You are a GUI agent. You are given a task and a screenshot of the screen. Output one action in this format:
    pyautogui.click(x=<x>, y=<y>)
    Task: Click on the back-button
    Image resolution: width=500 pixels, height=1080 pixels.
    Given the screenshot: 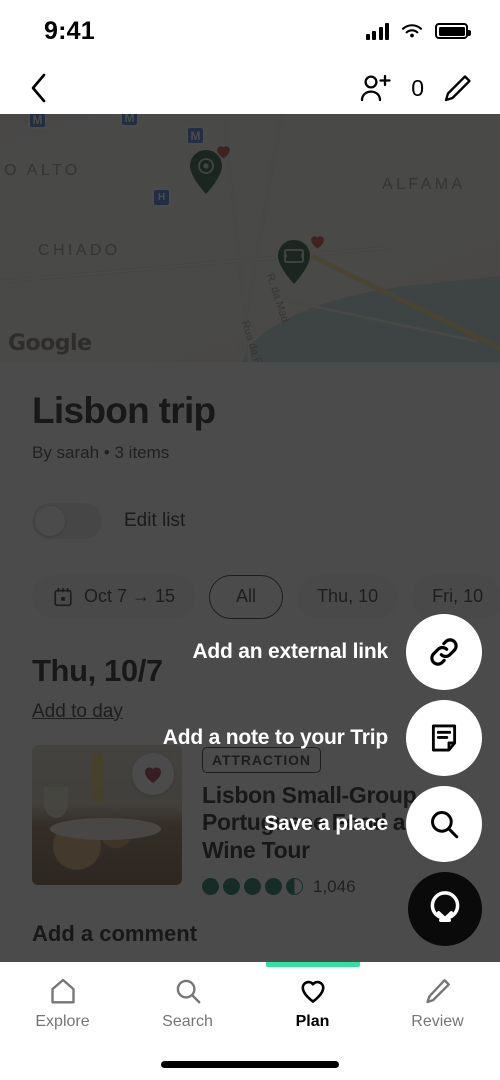 What is the action you would take?
    pyautogui.click(x=39, y=88)
    